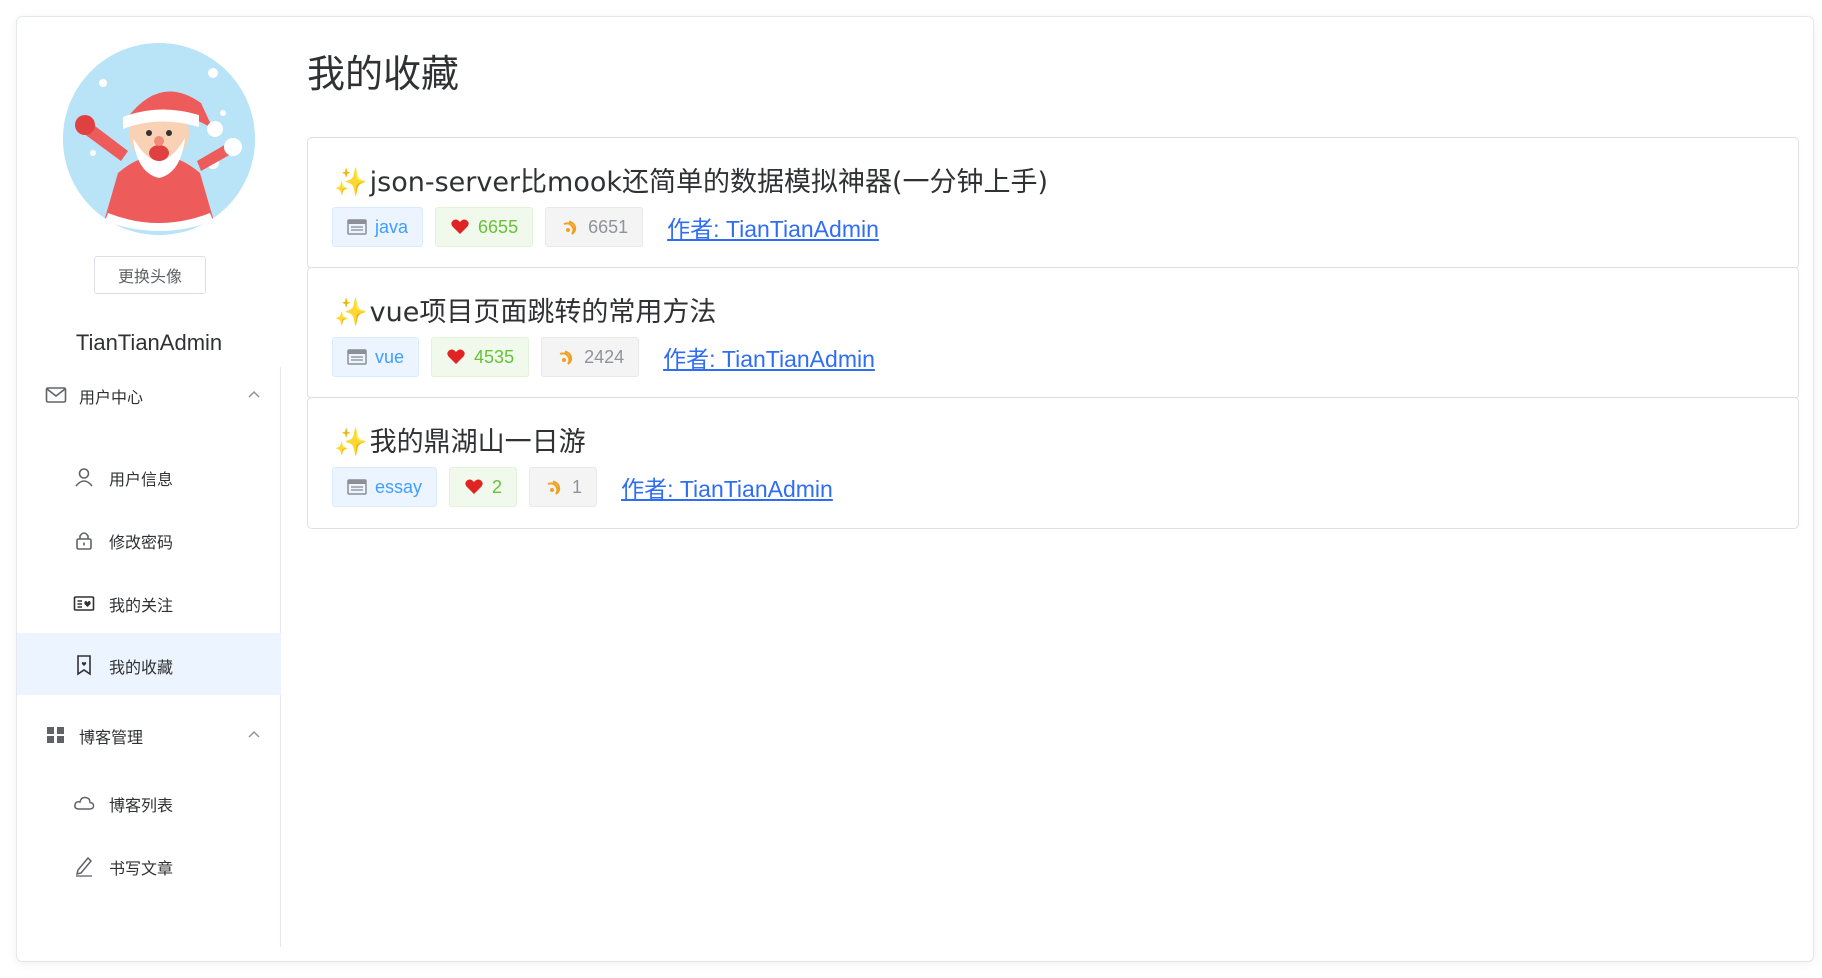 The height and width of the screenshot is (978, 1822). Describe the element at coordinates (390, 356) in the screenshot. I see `category-label: vue` at that location.